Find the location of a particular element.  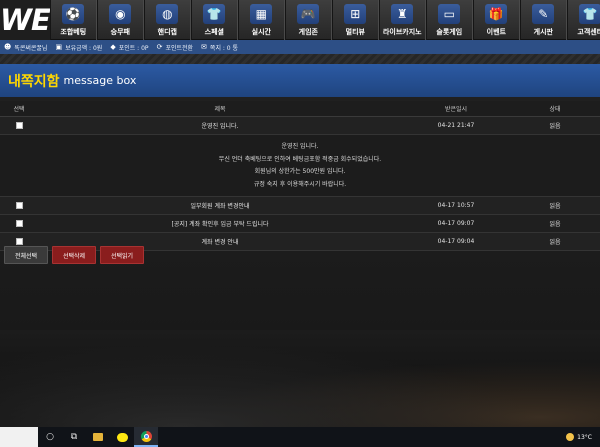

user-name-segment: ☻ 똑콘써콘꿀님 is located at coordinates (25, 47).